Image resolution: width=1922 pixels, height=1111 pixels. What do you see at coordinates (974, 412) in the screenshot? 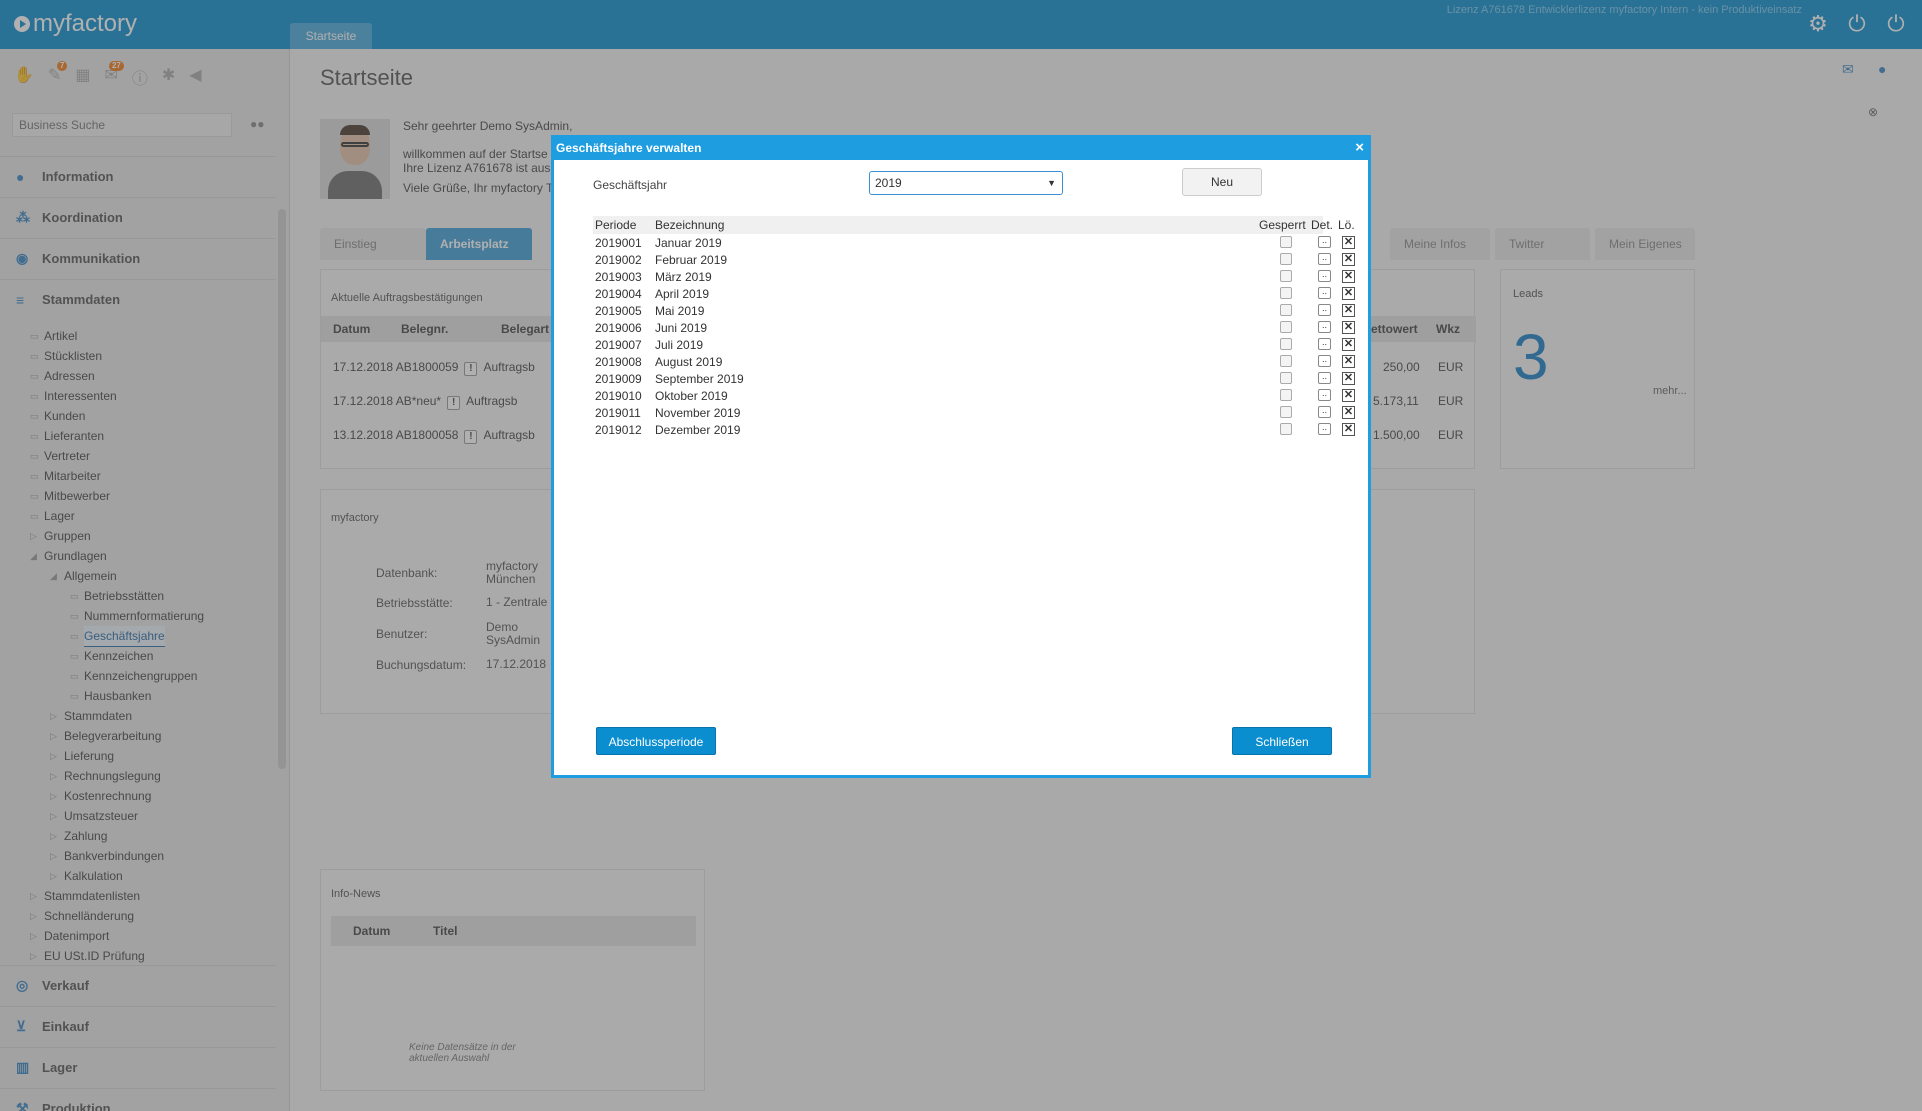
I see `table-row: 2019011 November 2019.. ✕` at bounding box center [974, 412].